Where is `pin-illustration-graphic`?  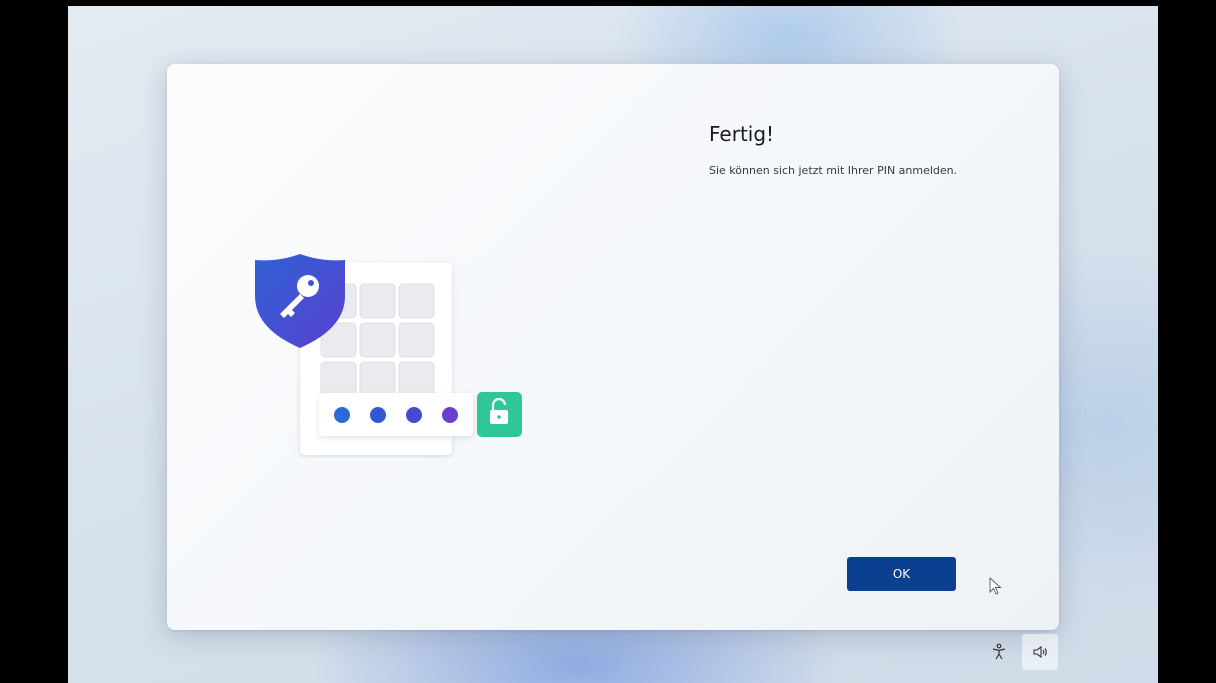 pin-illustration-graphic is located at coordinates (388, 354).